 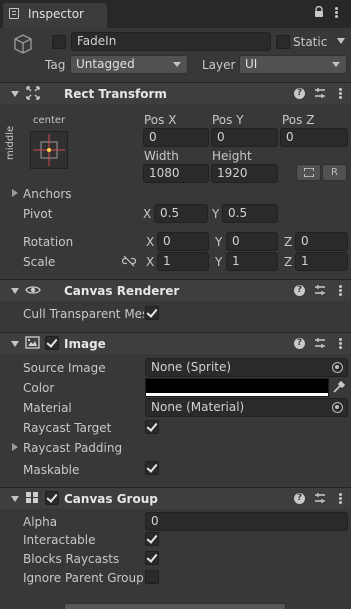 What do you see at coordinates (47, 194) in the screenshot?
I see `anchors-label: Anchors` at bounding box center [47, 194].